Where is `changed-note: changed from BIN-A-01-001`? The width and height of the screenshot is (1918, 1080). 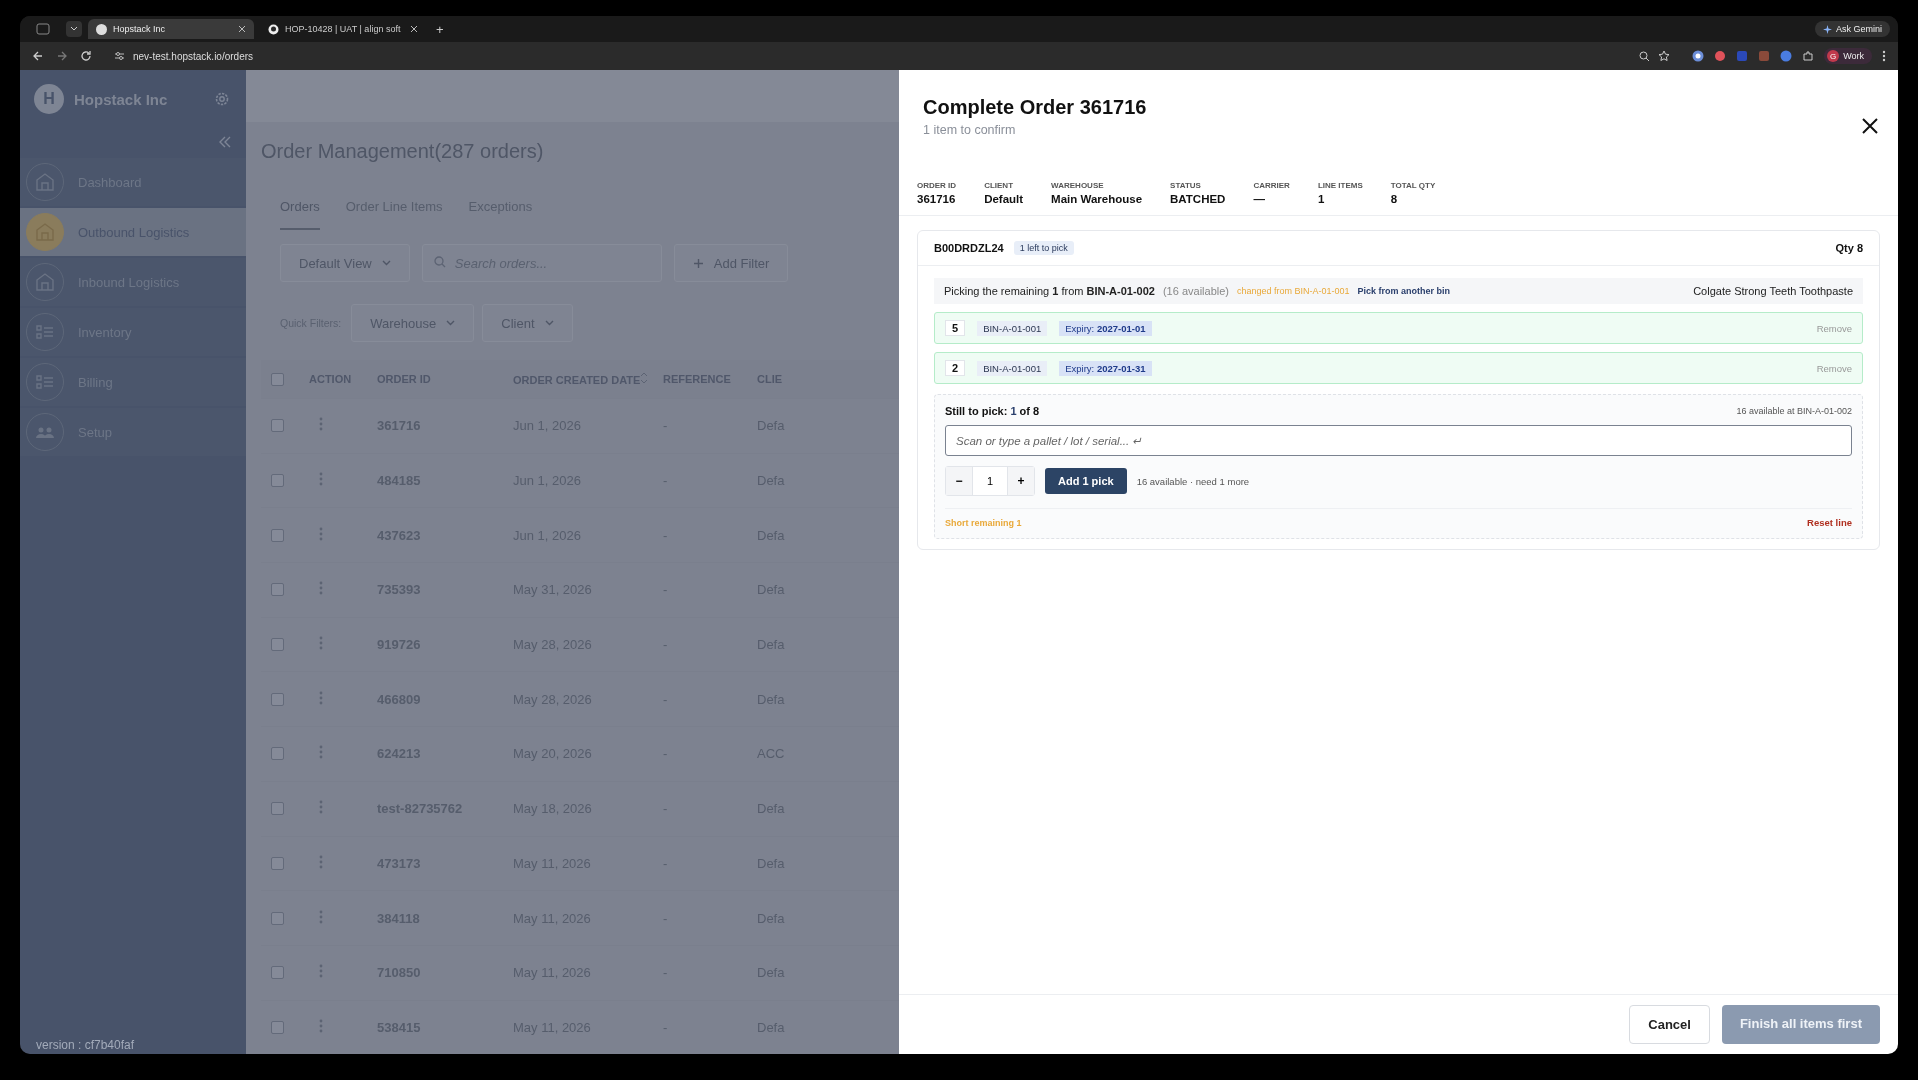 changed-note: changed from BIN-A-01-001 is located at coordinates (1293, 291).